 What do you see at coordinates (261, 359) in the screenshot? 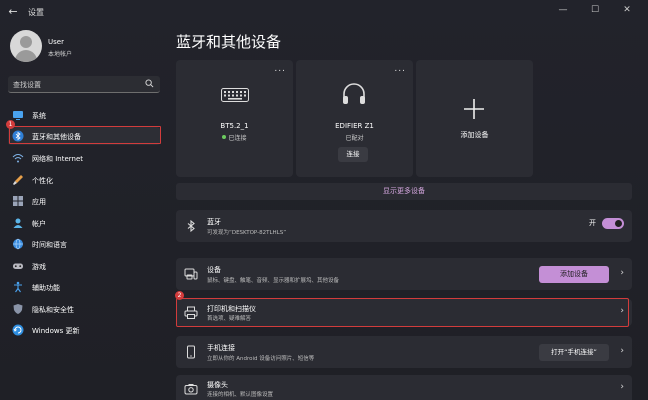
I see `phone-link-subtitle: 立即从你的 Android 设备访问照片、短信等` at bounding box center [261, 359].